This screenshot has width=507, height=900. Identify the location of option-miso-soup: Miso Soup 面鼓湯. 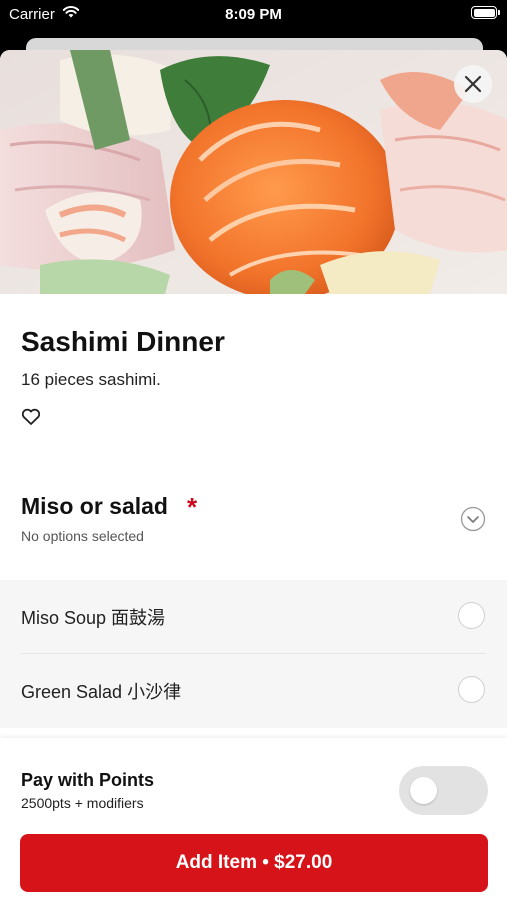
(253, 617).